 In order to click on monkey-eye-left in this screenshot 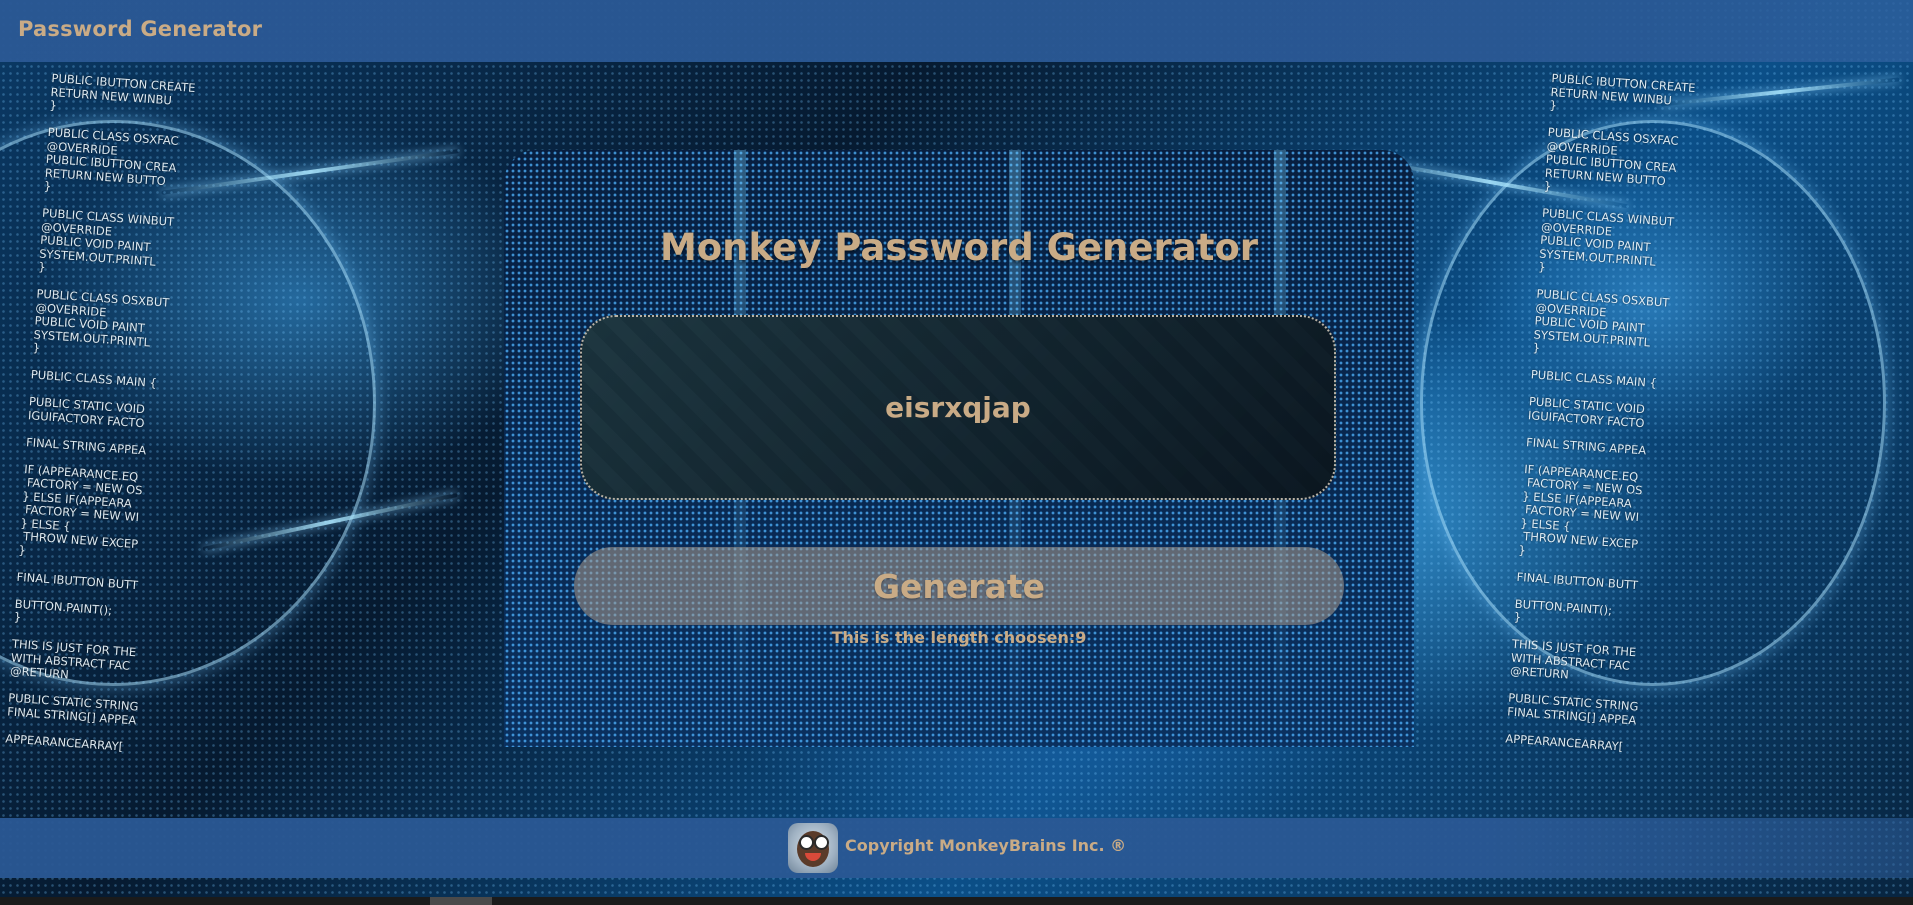, I will do `click(806, 842)`.